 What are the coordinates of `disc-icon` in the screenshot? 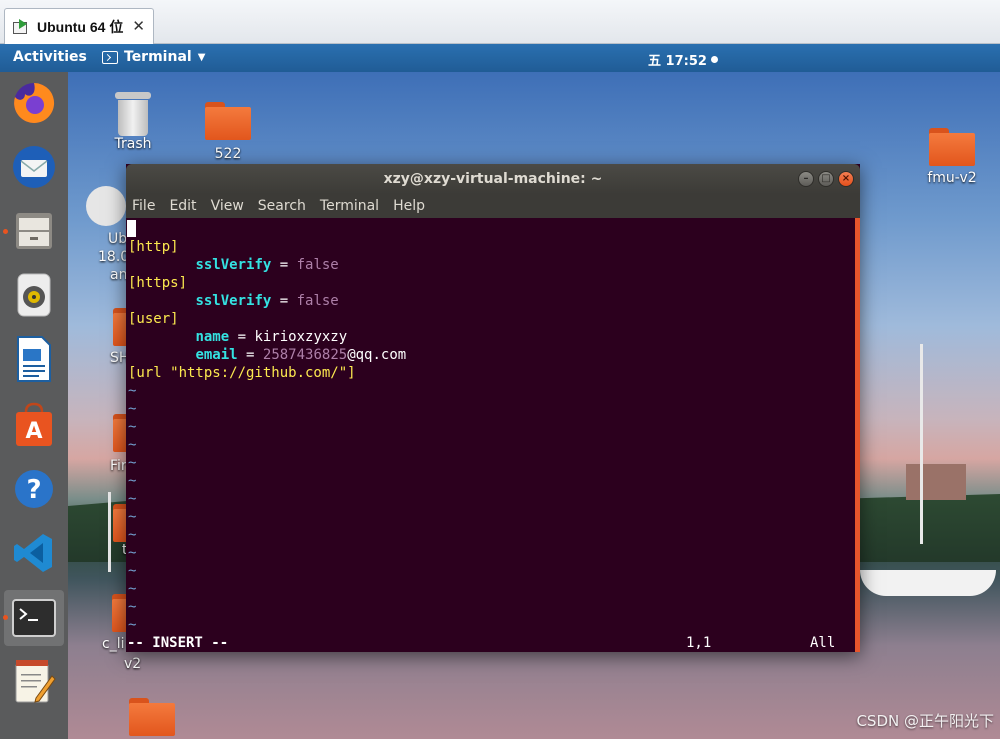 It's located at (106, 206).